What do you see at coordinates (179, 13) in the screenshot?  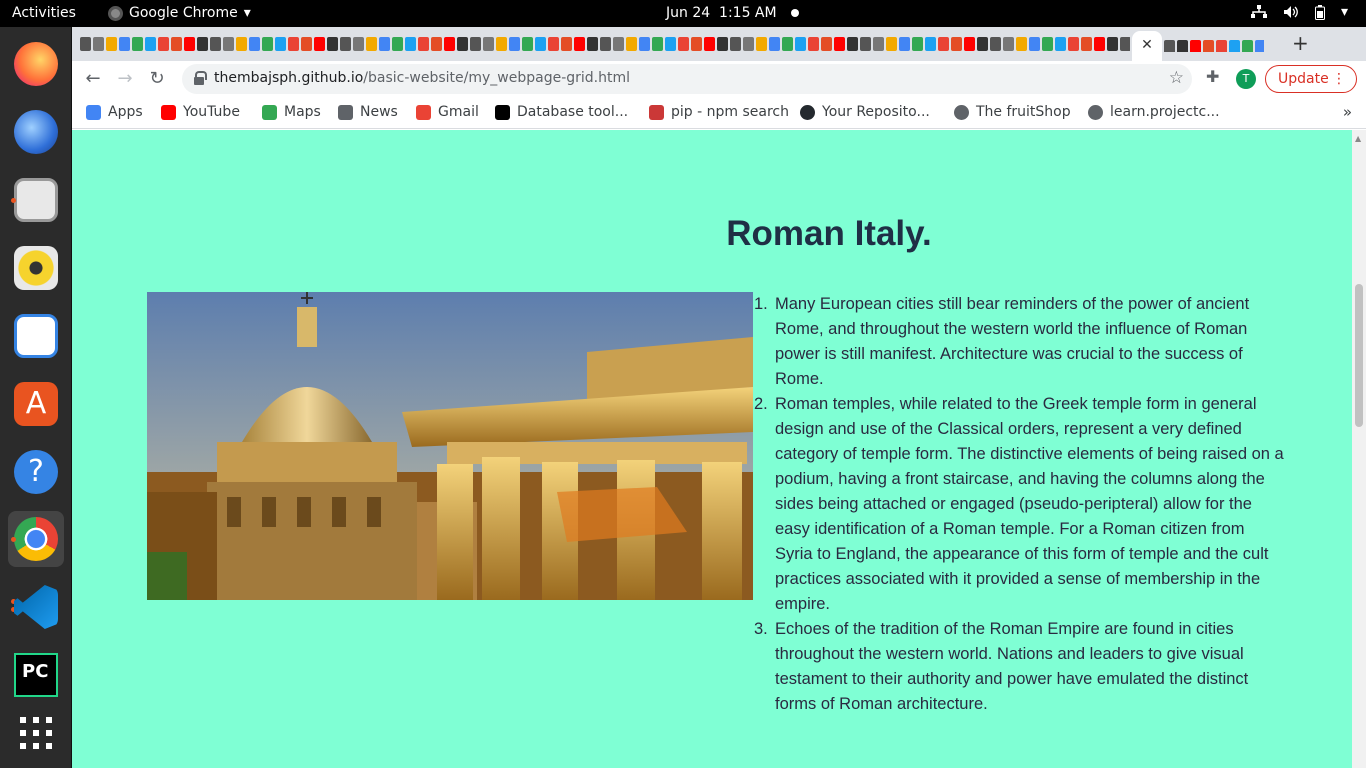 I see `app-menu: Google Chrome ▾` at bounding box center [179, 13].